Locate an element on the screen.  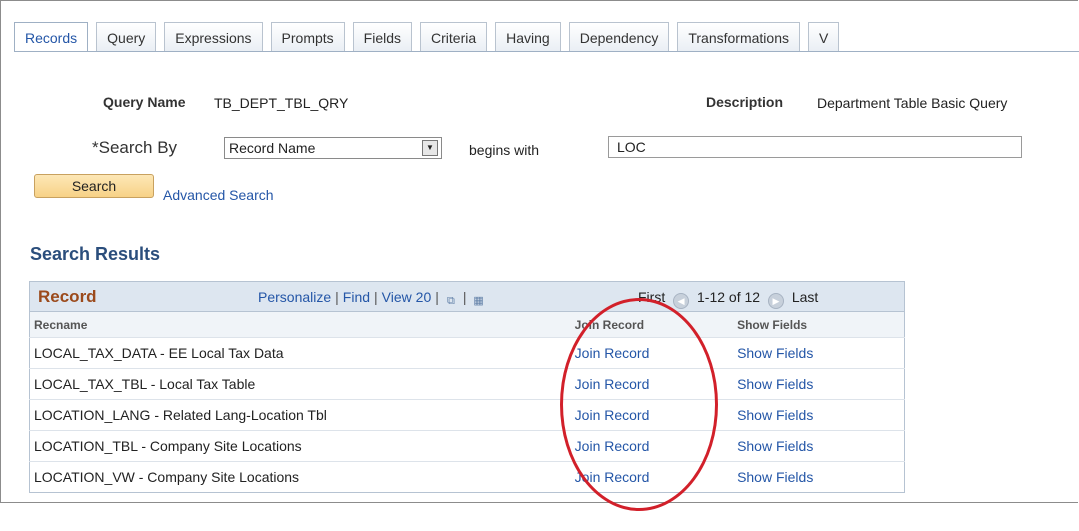
tab-transformations: Transformations is located at coordinates (738, 37).